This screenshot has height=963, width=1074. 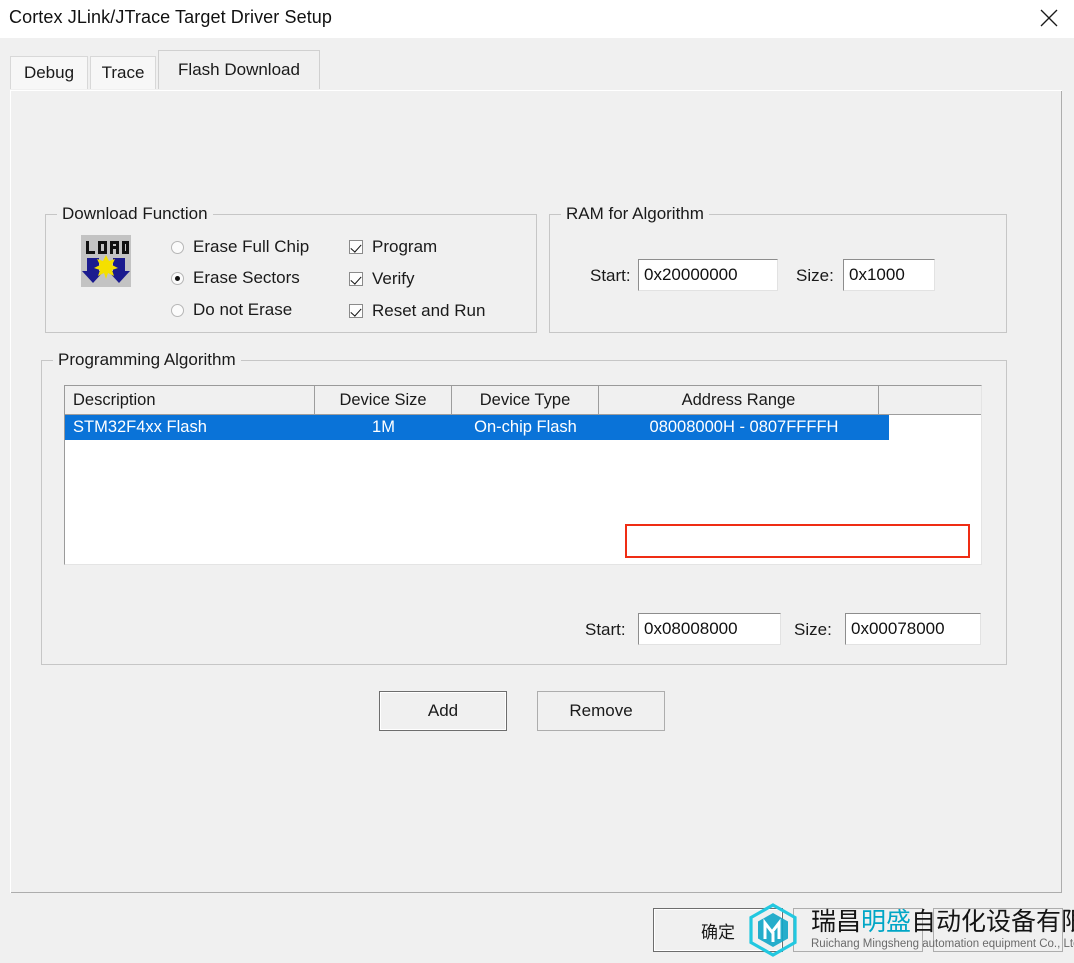 I want to click on tab-trace: Trace, so click(x=123, y=72).